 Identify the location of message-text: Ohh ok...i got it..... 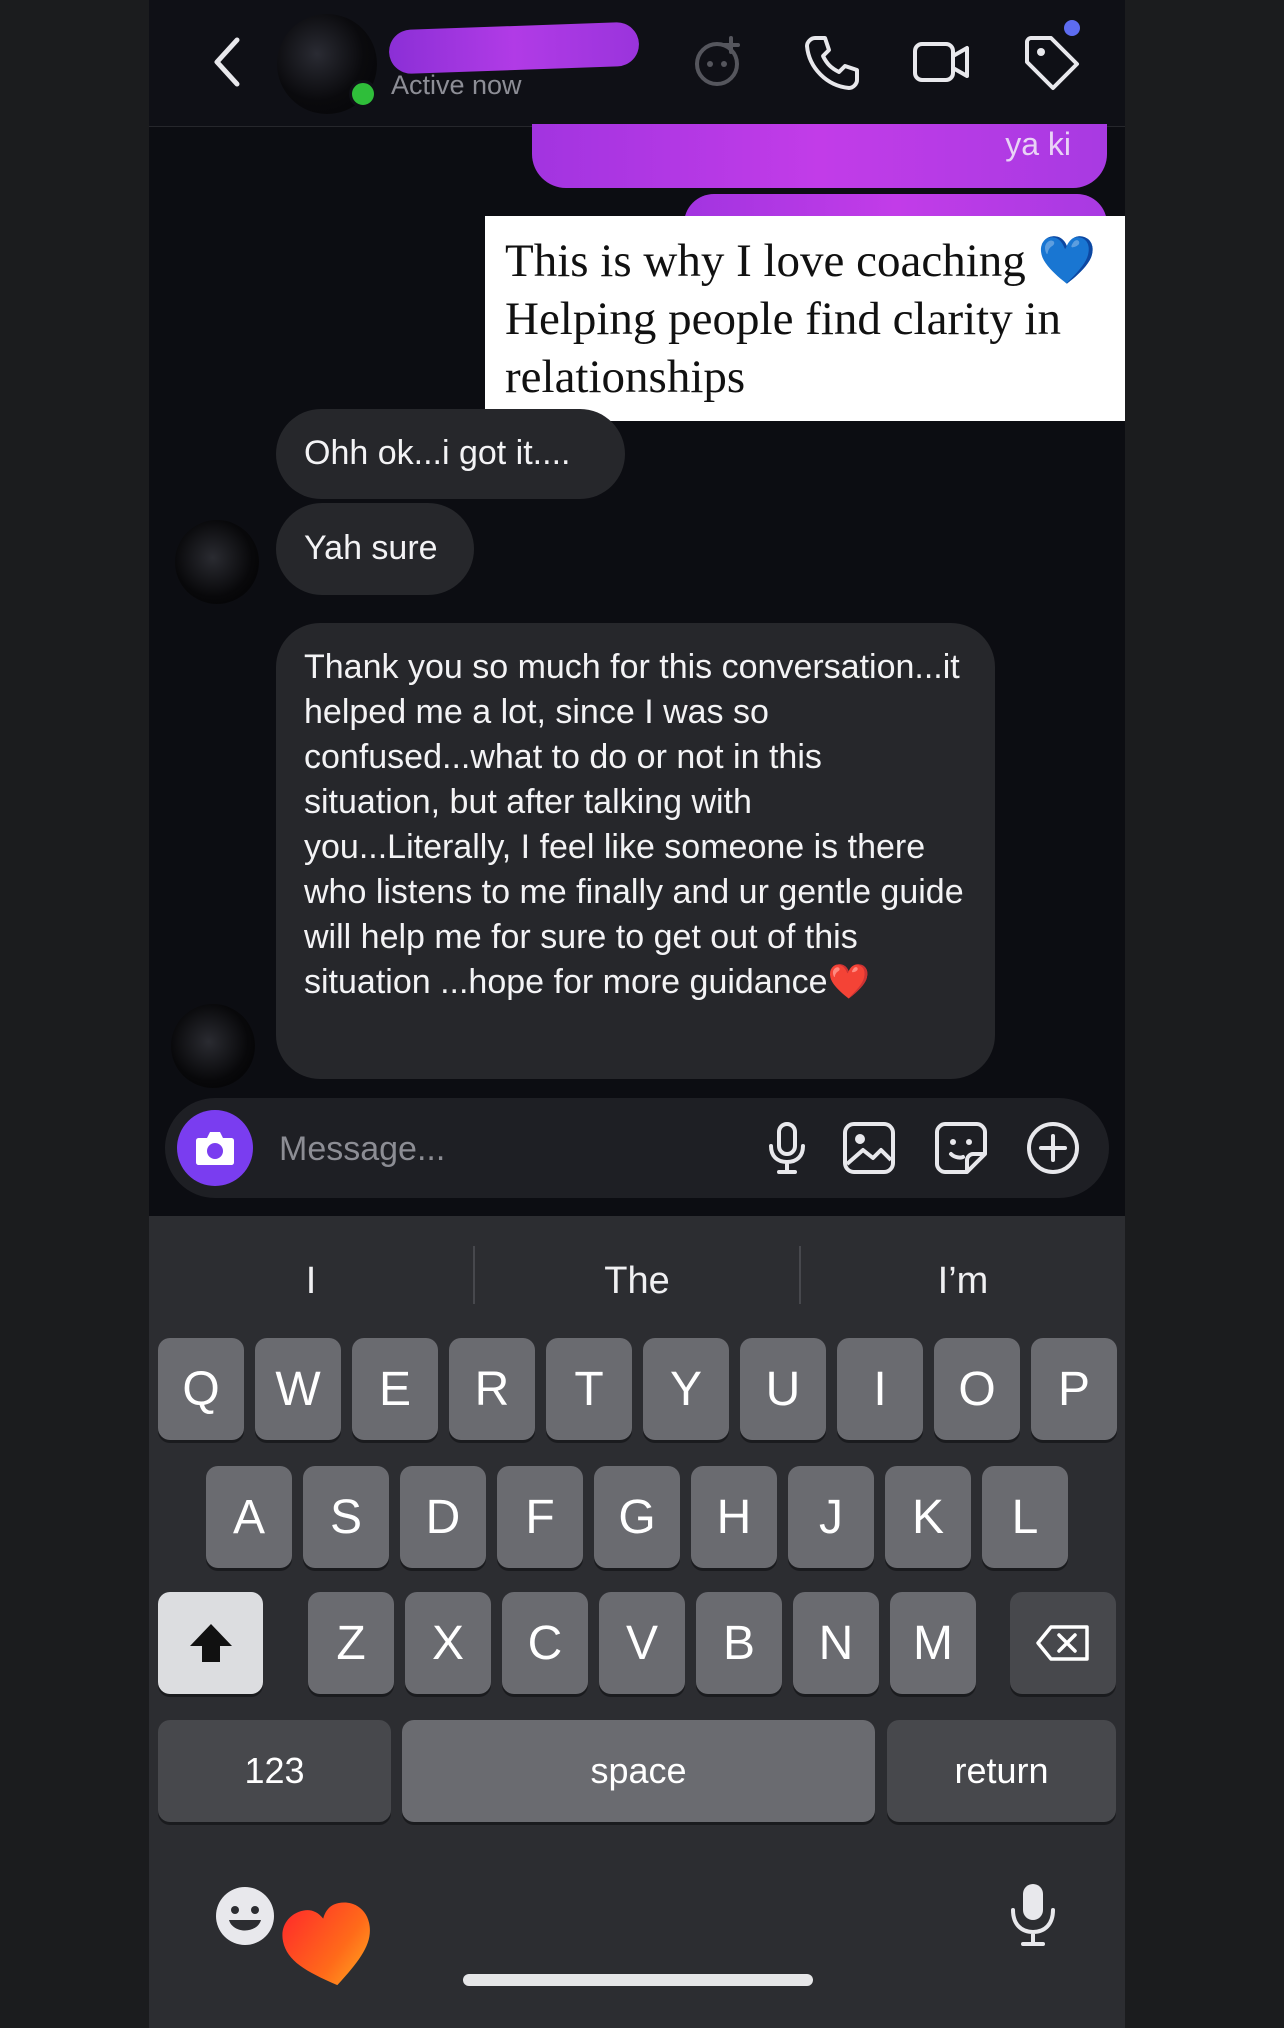
(437, 453).